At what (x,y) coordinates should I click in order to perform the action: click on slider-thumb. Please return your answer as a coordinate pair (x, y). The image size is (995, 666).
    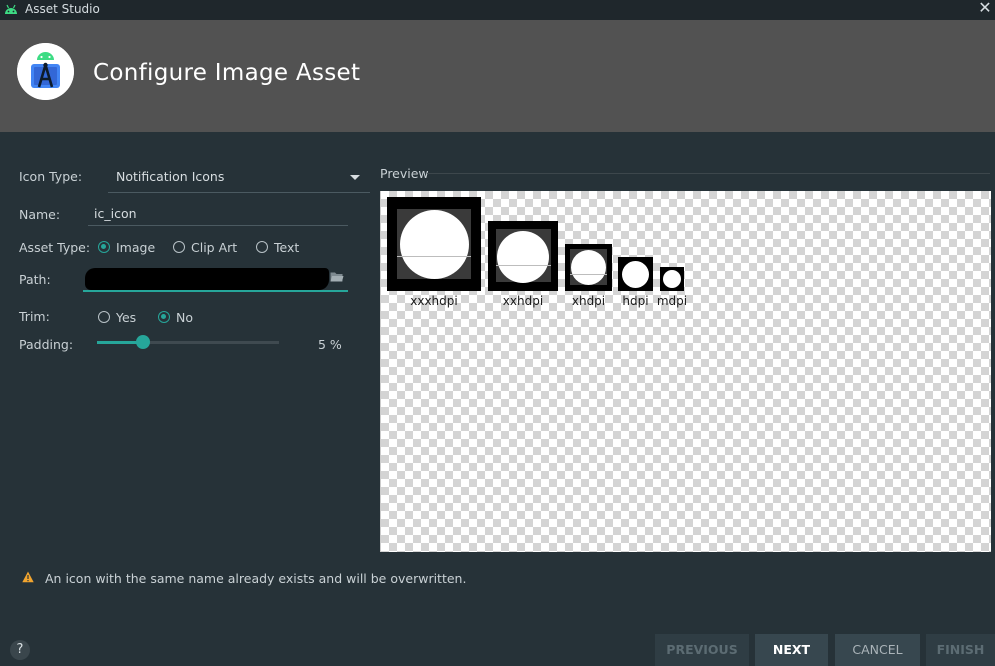
    Looking at the image, I should click on (143, 342).